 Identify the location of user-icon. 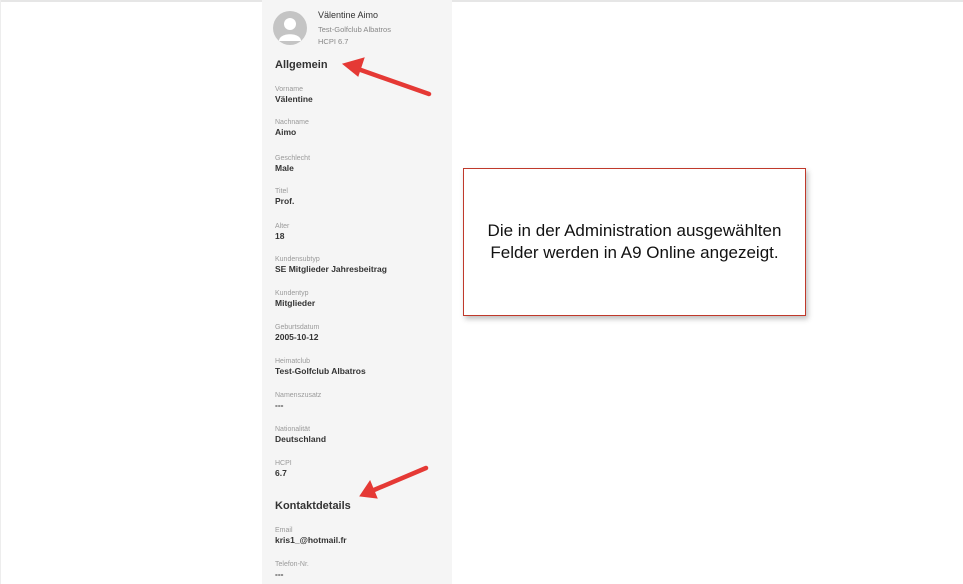
(290, 29).